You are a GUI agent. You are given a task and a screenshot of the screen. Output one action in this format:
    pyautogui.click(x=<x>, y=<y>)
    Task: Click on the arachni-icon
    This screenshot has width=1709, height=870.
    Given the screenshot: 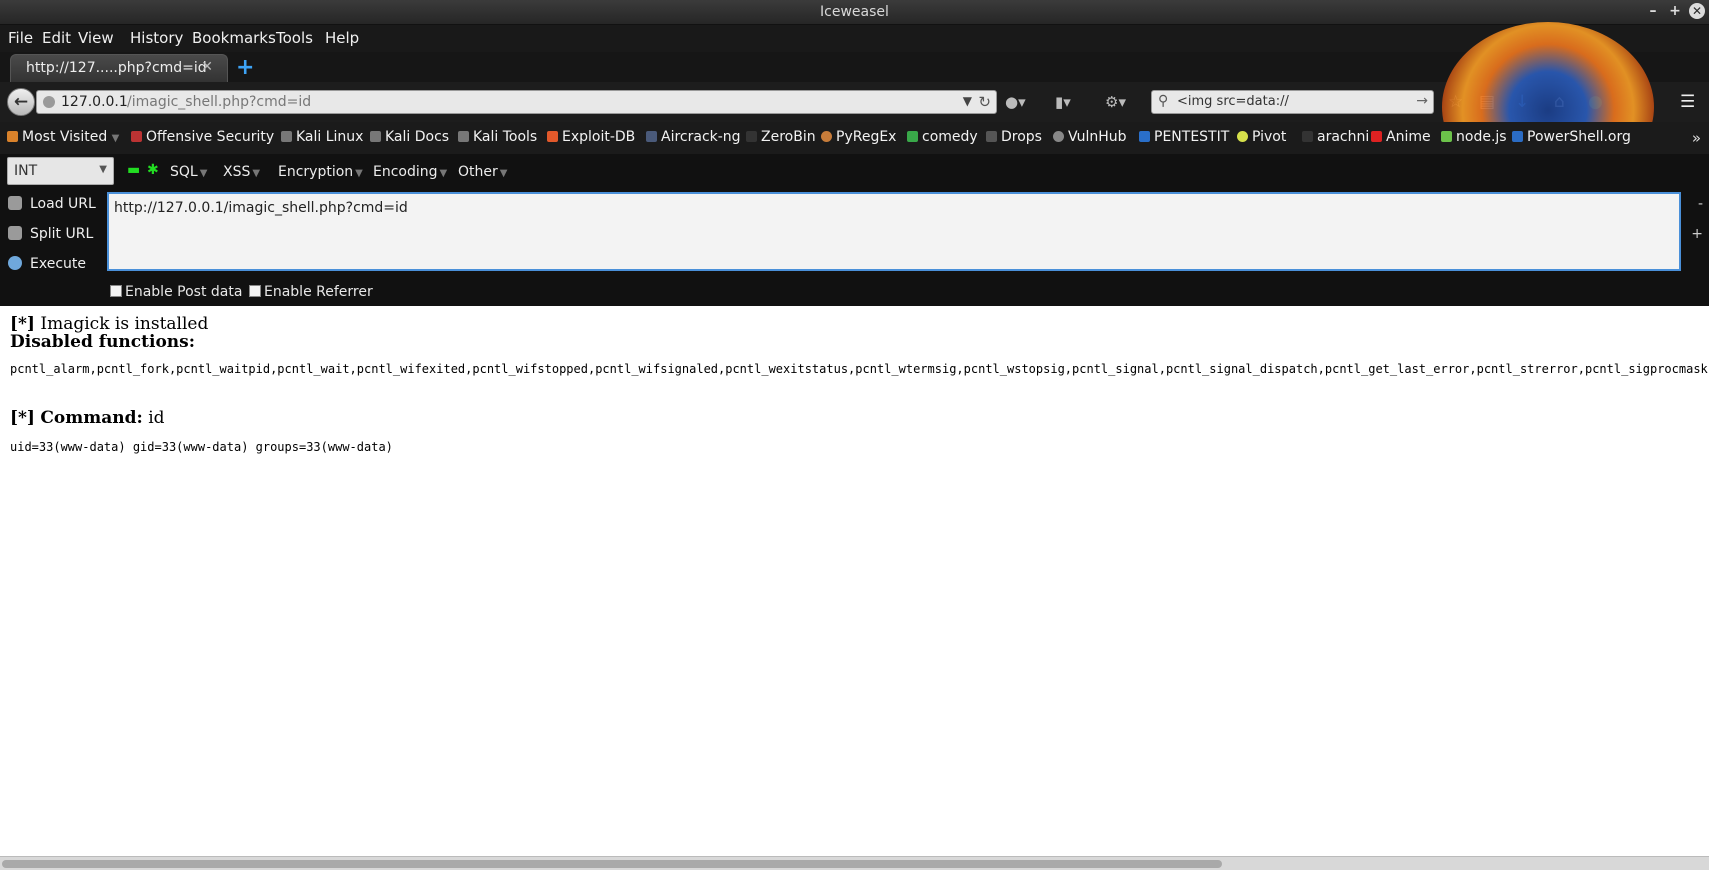 What is the action you would take?
    pyautogui.click(x=1307, y=136)
    